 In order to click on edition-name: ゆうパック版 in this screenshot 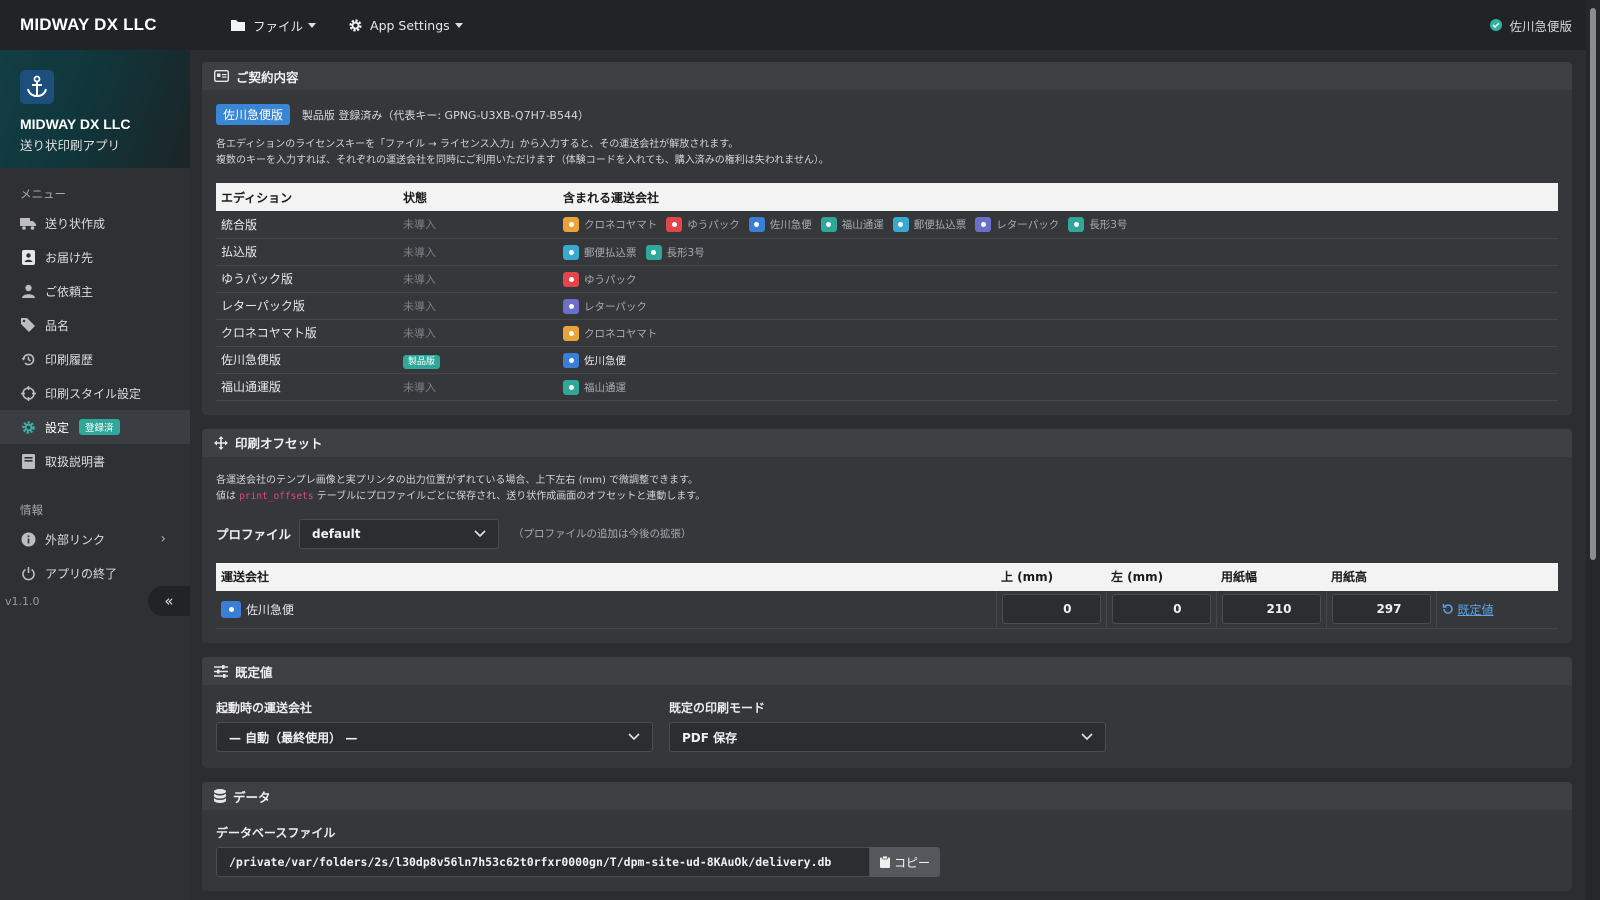, I will do `click(307, 279)`.